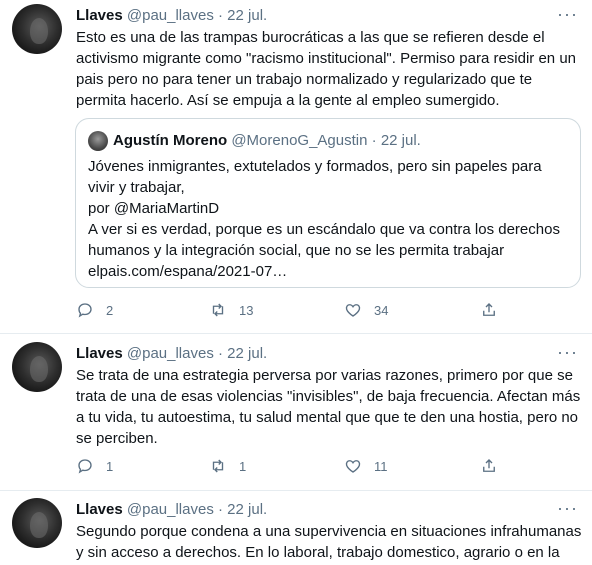 Image resolution: width=592 pixels, height=565 pixels. What do you see at coordinates (227, 466) in the screenshot?
I see `retweet-button: 1` at bounding box center [227, 466].